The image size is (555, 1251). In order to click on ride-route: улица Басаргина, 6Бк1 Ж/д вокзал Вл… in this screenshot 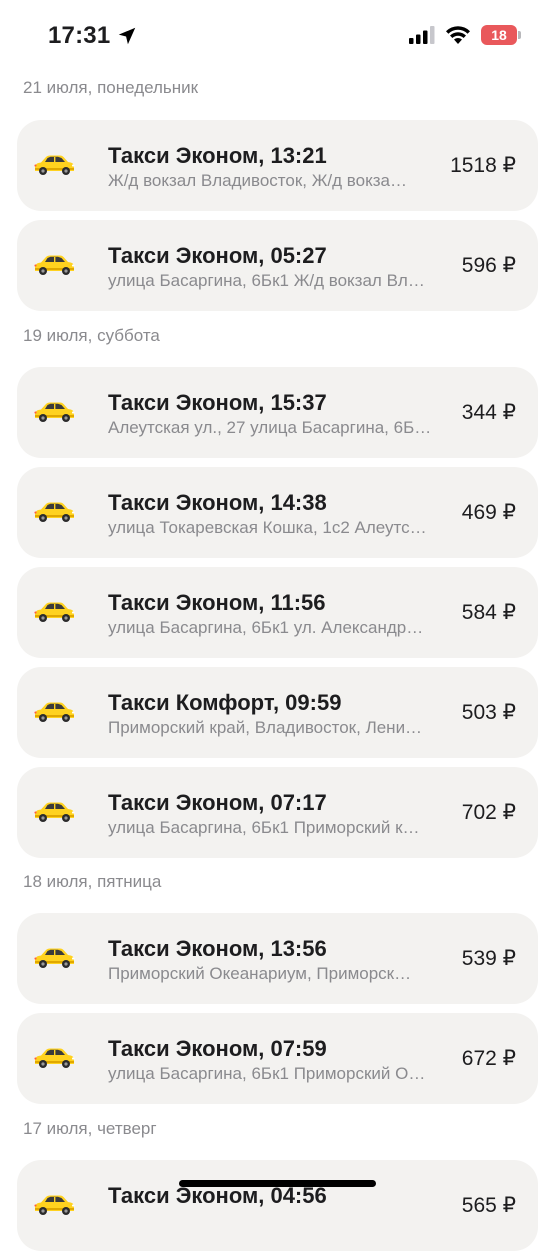, I will do `click(266, 280)`.